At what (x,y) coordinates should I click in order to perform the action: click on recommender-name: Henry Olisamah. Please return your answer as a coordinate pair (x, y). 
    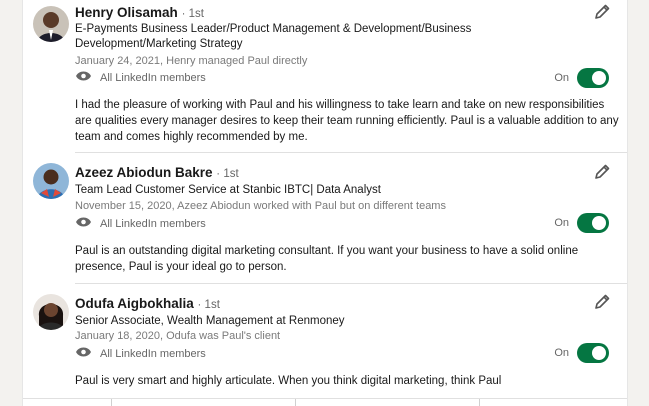
    Looking at the image, I should click on (126, 12).